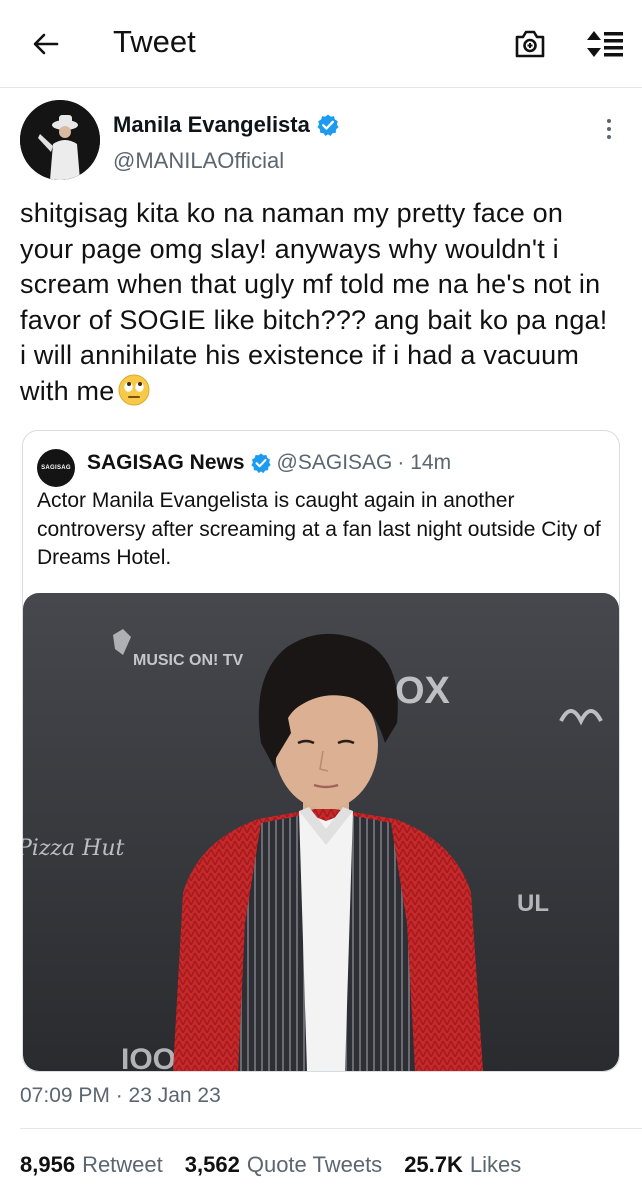  I want to click on page-title: Tweet, so click(154, 41).